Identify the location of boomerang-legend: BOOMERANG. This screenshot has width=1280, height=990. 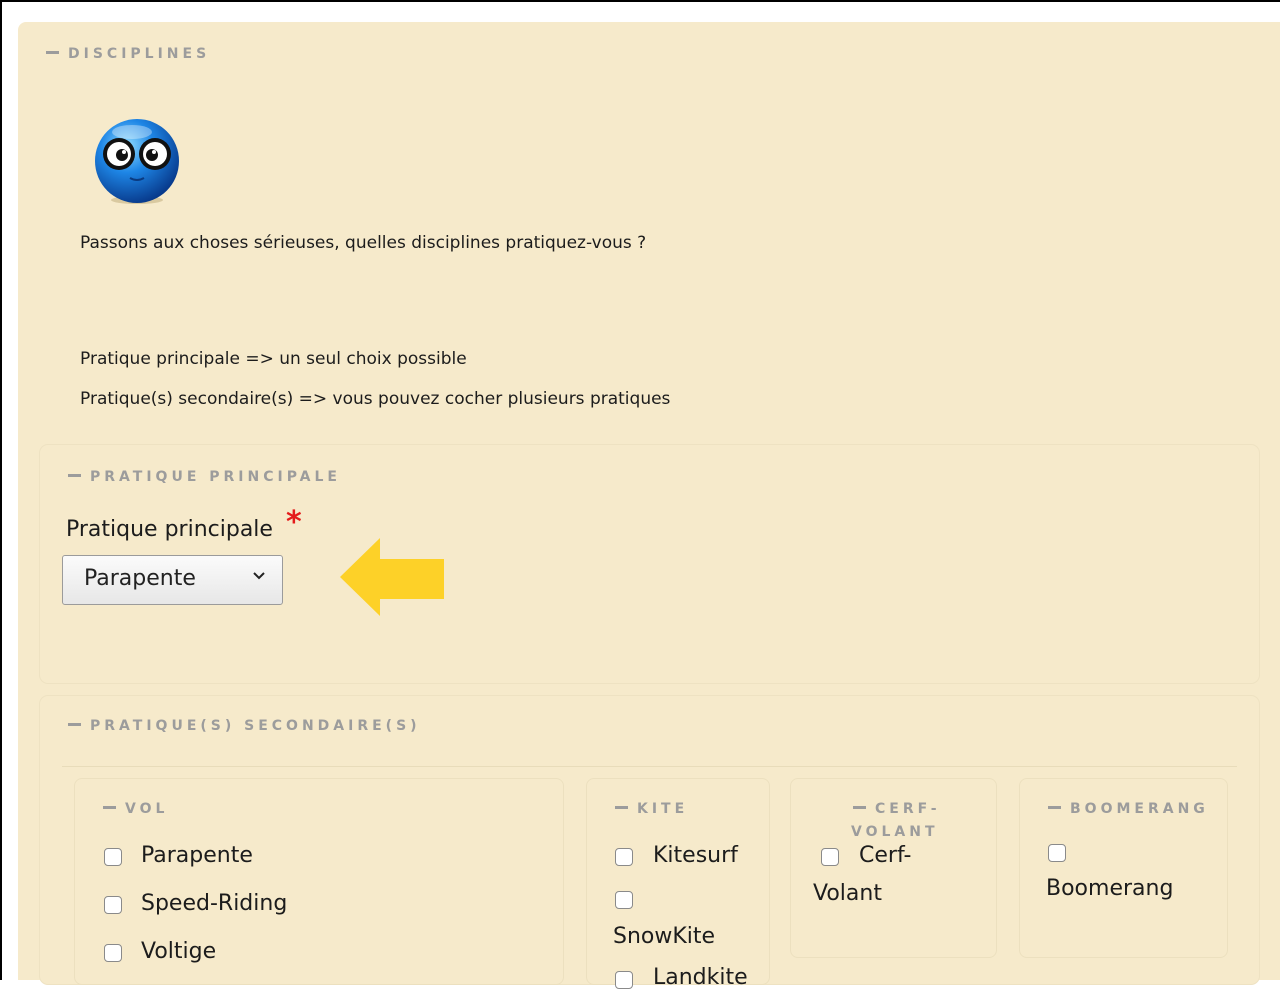
(1128, 809).